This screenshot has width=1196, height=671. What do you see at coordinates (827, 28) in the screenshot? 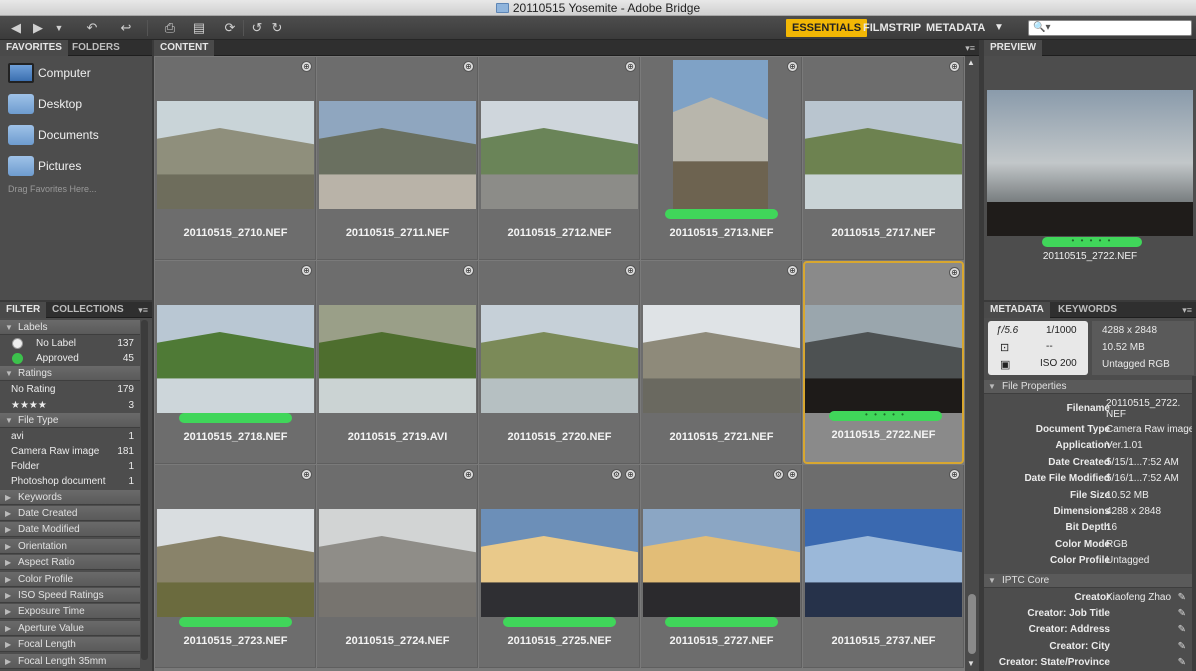
I see `workspace-essentials: ESSENTIALS` at bounding box center [827, 28].